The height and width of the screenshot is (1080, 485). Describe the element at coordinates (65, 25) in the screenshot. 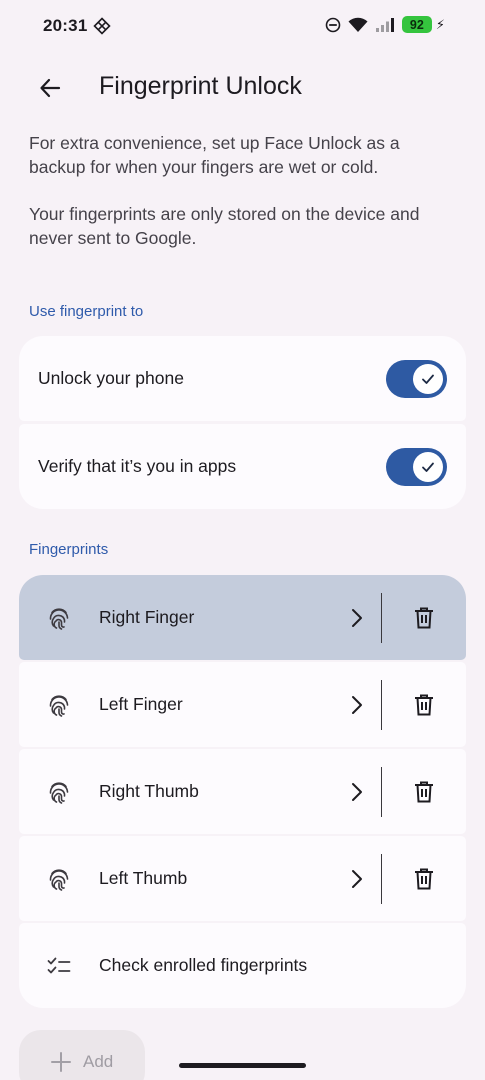

I see `status-time: 20:31` at that location.